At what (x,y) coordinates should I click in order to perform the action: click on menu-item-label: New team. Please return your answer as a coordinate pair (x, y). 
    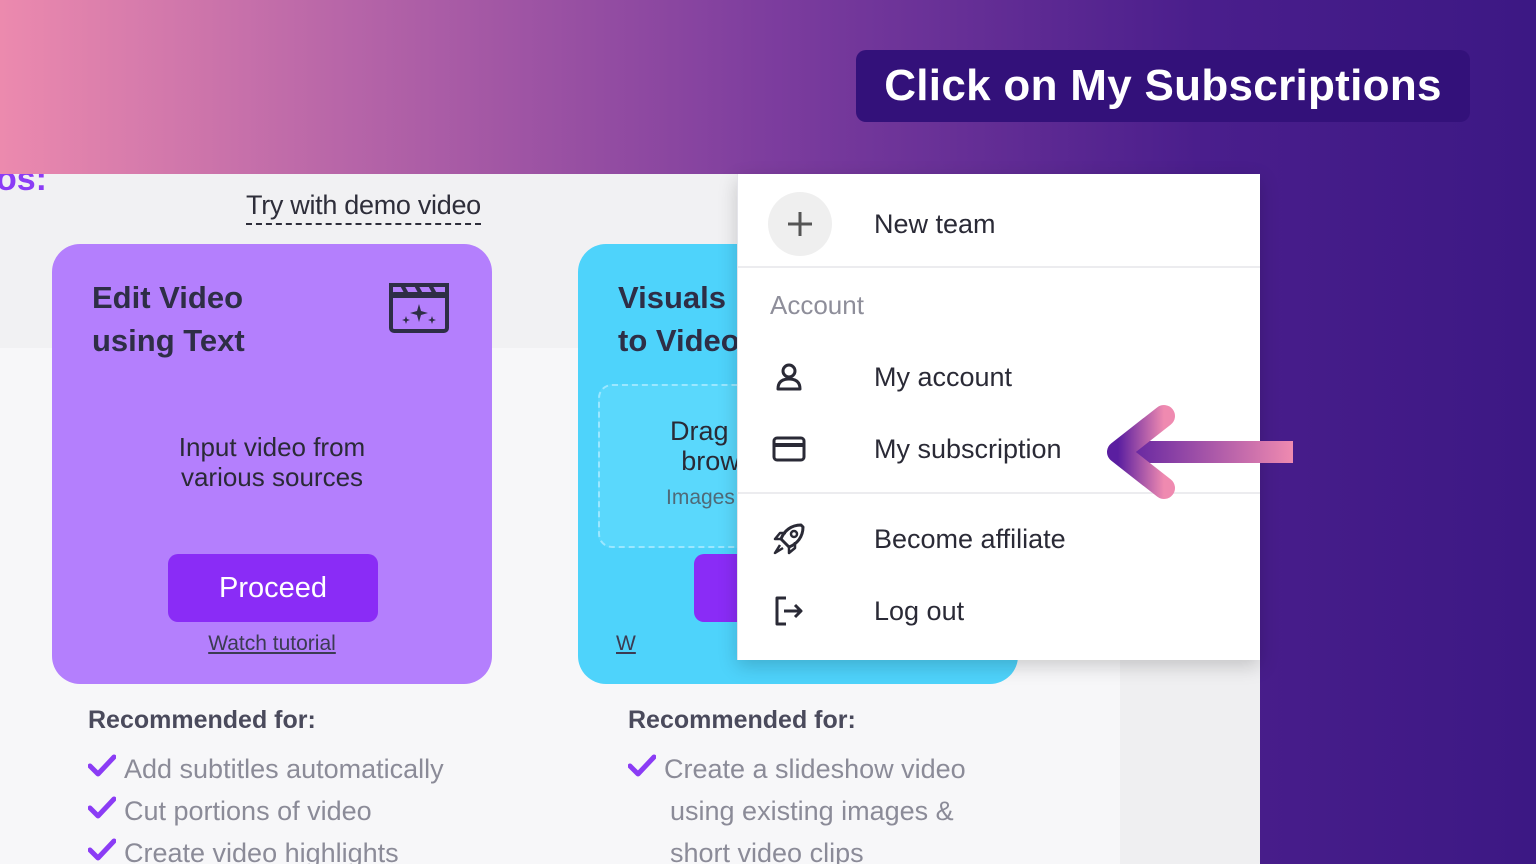
    Looking at the image, I should click on (935, 223).